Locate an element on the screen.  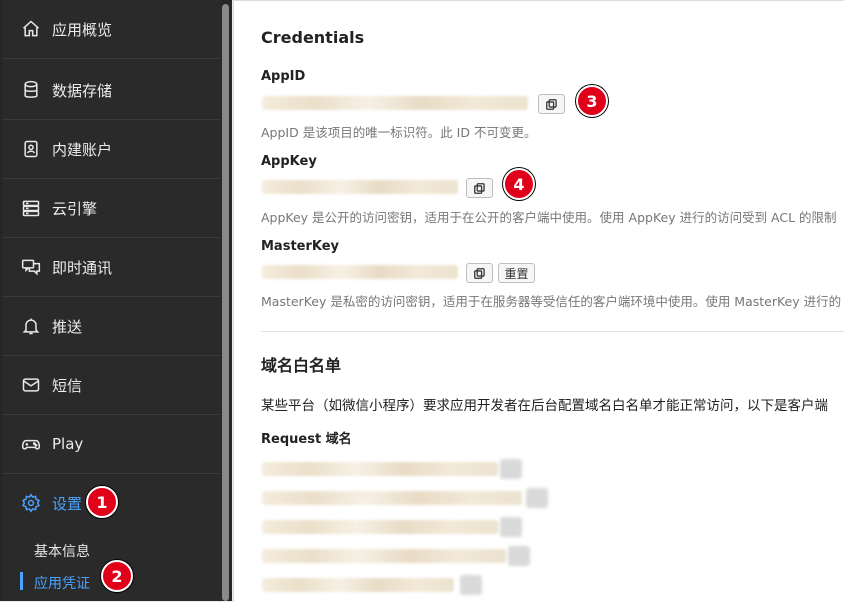
nav-item-play: Play is located at coordinates (111, 444).